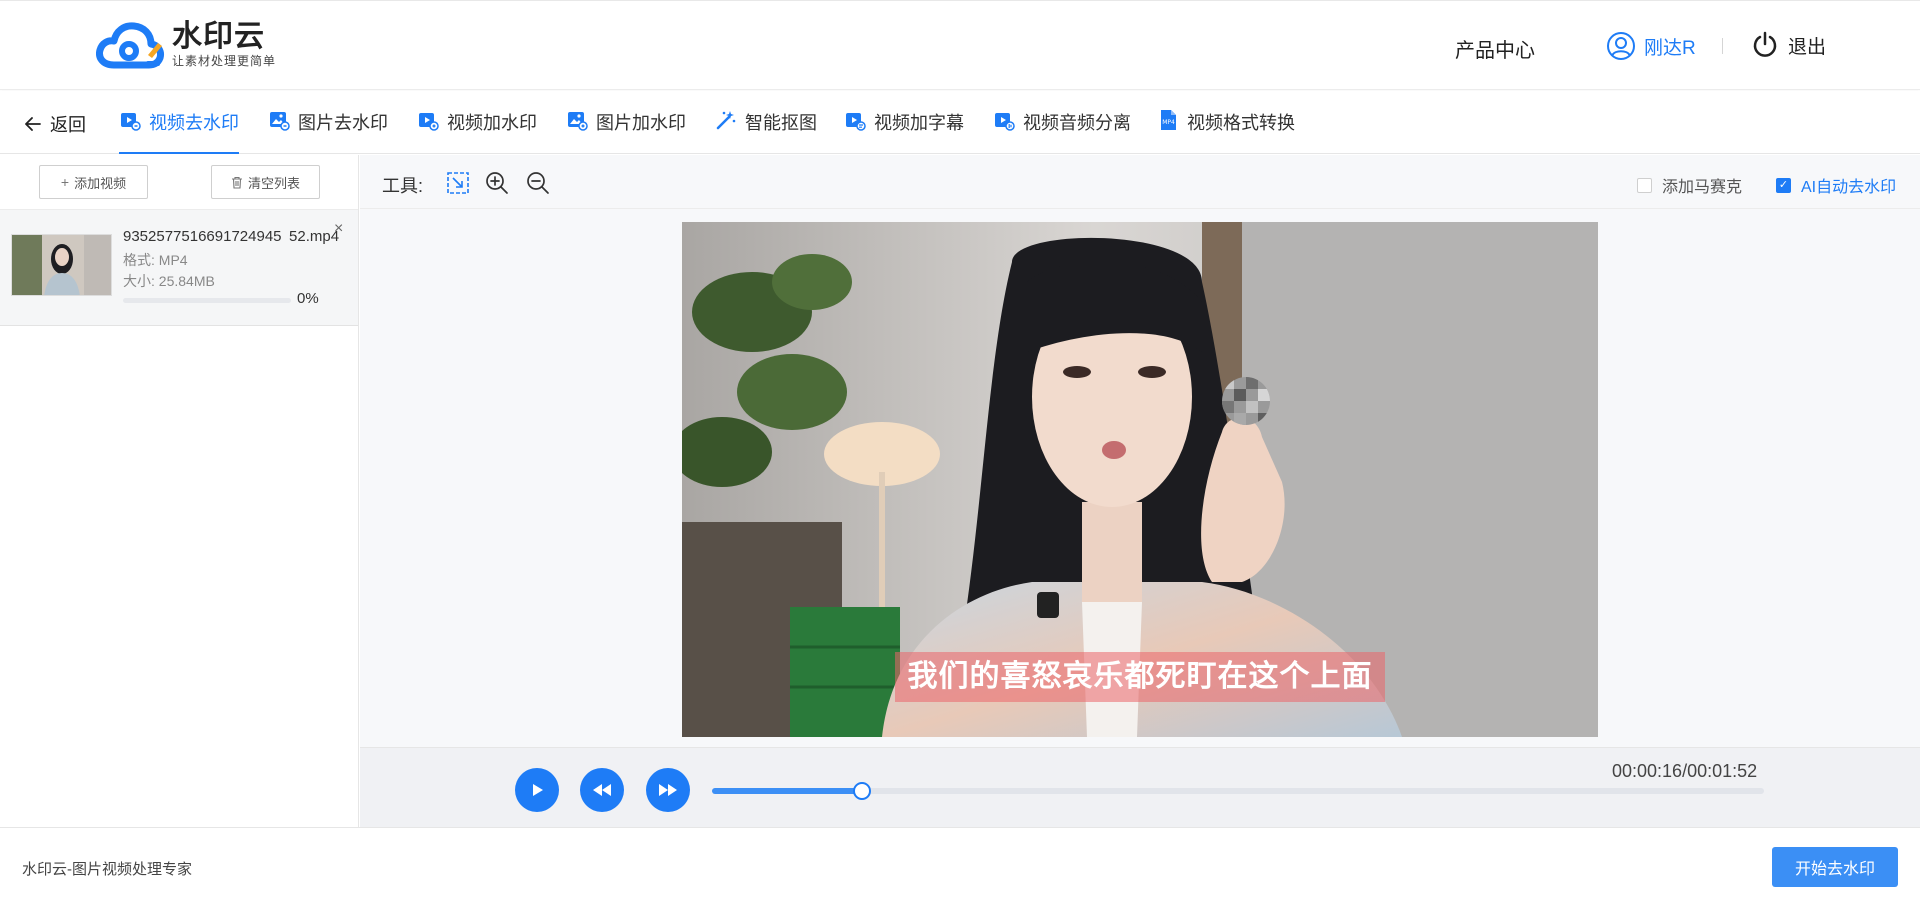 Image resolution: width=1920 pixels, height=903 pixels. What do you see at coordinates (218, 36) in the screenshot?
I see `logo-name: 水印云` at bounding box center [218, 36].